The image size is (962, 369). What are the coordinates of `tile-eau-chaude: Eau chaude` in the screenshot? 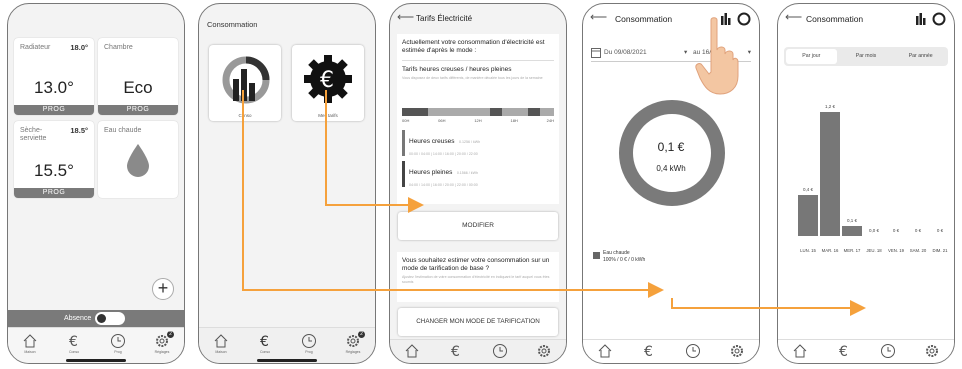 It's located at (138, 159).